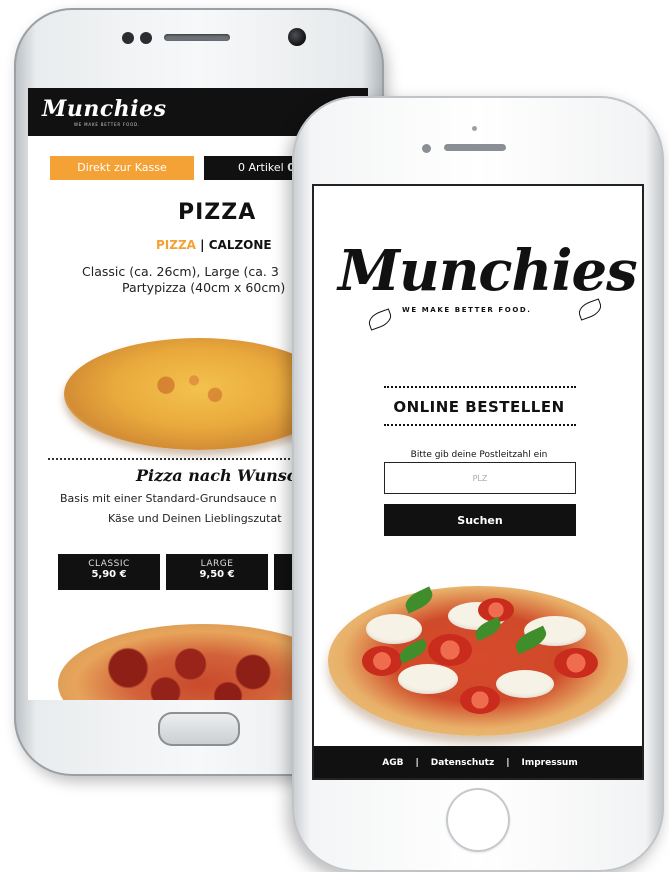 The image size is (669, 872). What do you see at coordinates (479, 407) in the screenshot?
I see `online-order-heading: ONLINE BESTELLEN` at bounding box center [479, 407].